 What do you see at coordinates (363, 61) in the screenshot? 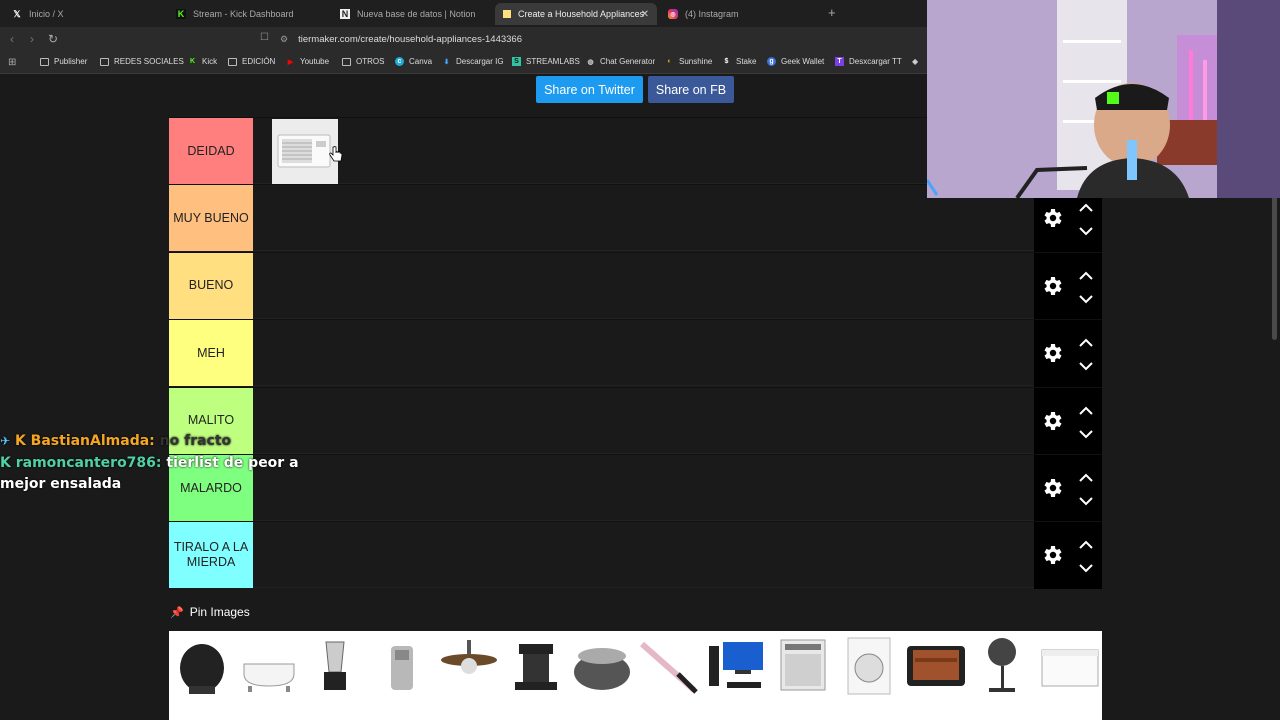
I see `bookmark-otros: OTROS` at bounding box center [363, 61].